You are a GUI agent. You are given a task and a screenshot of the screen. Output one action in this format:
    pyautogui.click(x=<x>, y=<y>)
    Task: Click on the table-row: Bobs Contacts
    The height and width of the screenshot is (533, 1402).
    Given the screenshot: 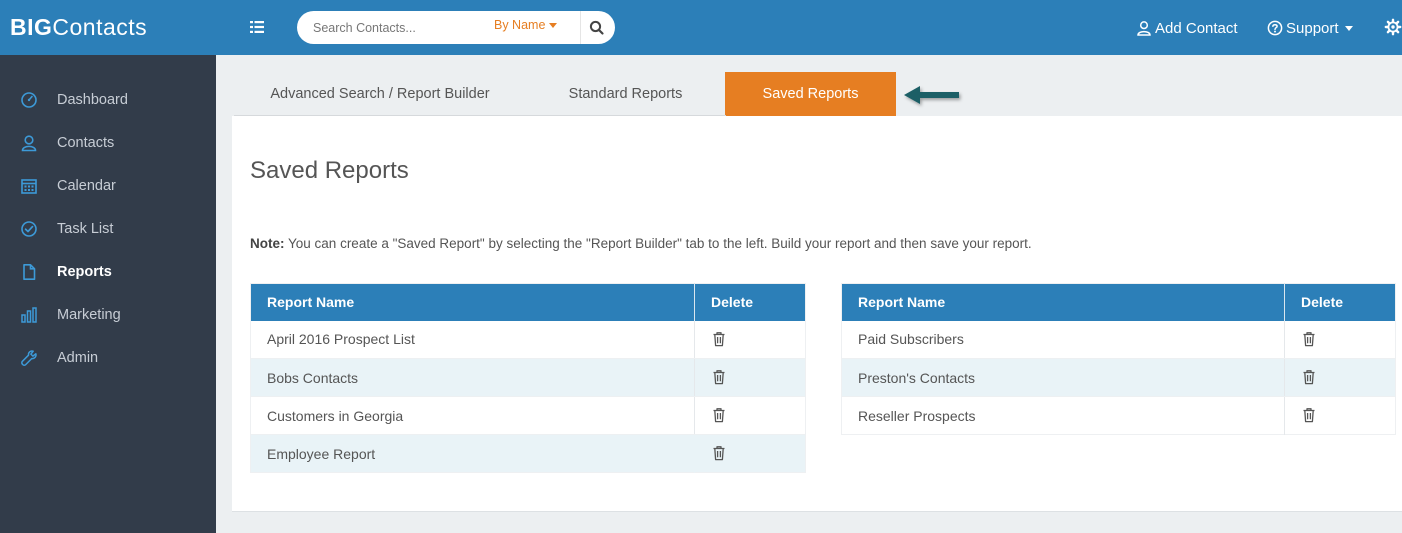 What is the action you would take?
    pyautogui.click(x=528, y=377)
    